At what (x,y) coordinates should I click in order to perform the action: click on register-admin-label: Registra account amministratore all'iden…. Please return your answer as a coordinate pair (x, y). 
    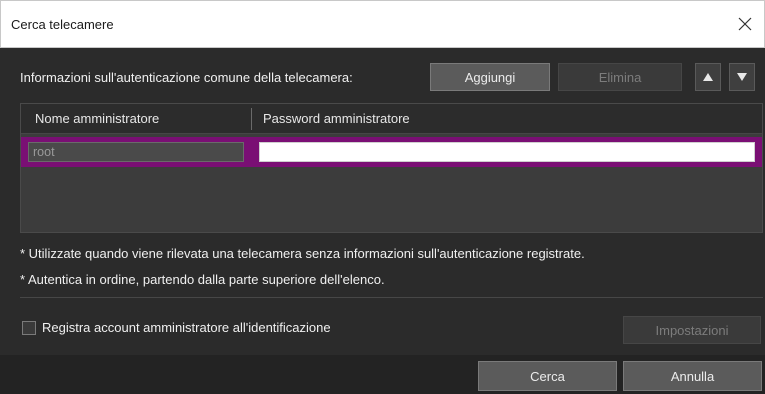
    Looking at the image, I should click on (186, 327).